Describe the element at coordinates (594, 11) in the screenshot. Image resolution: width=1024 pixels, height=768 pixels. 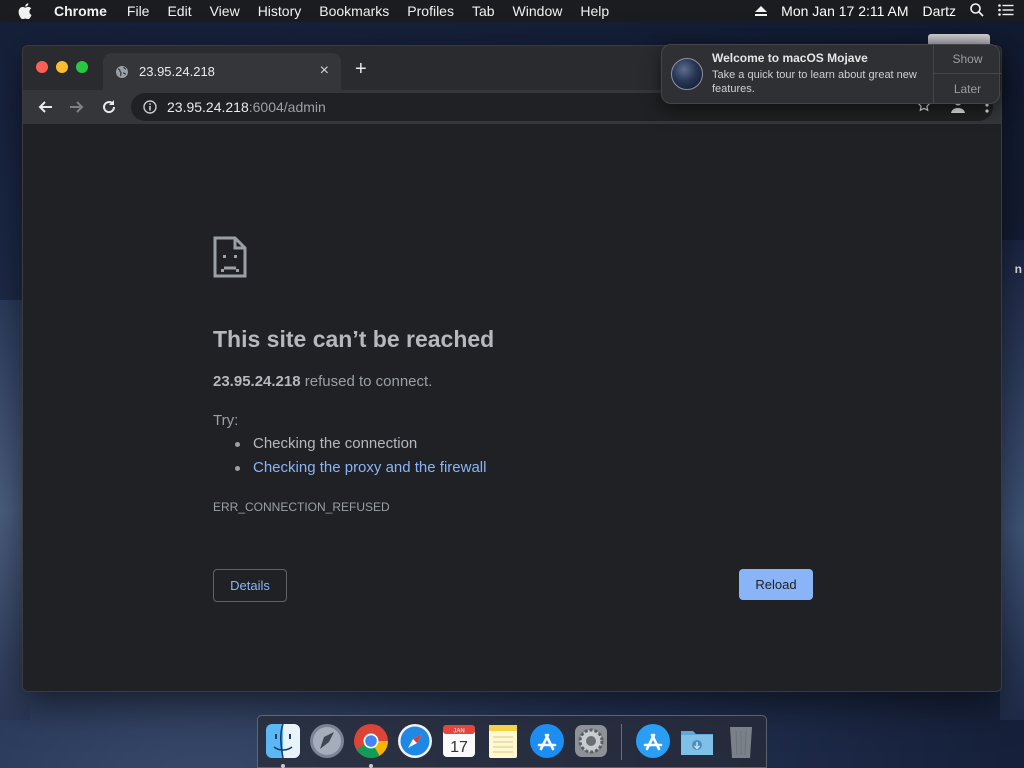
I see `menu-help: Help` at that location.